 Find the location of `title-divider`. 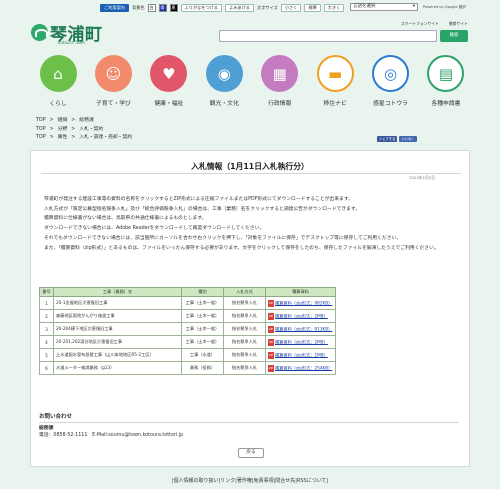

title-divider is located at coordinates (251, 173).